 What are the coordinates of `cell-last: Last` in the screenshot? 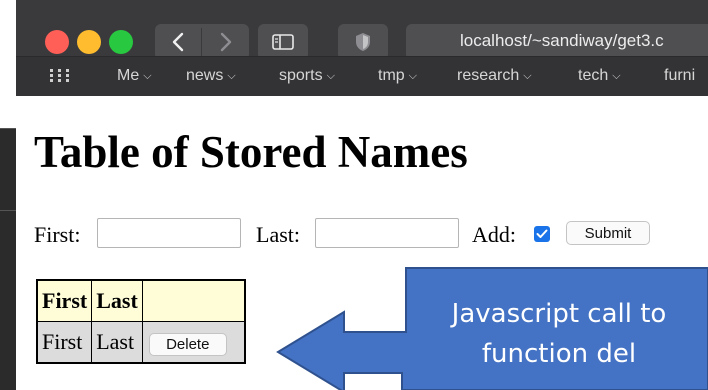 It's located at (117, 342).